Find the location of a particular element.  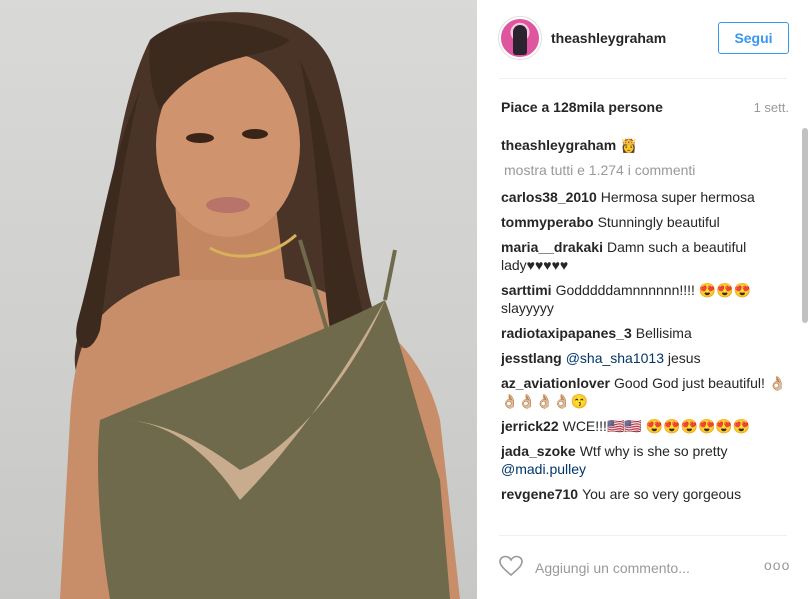

comment-username: radiotaxipapanes_3 is located at coordinates (566, 333).